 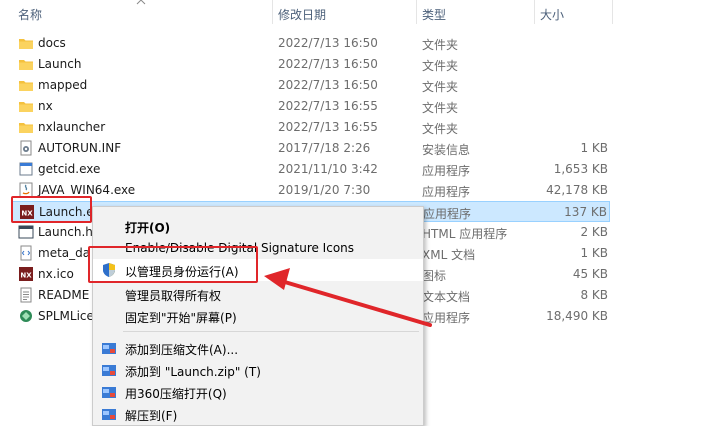 What do you see at coordinates (26, 169) in the screenshot?
I see `exe-icon` at bounding box center [26, 169].